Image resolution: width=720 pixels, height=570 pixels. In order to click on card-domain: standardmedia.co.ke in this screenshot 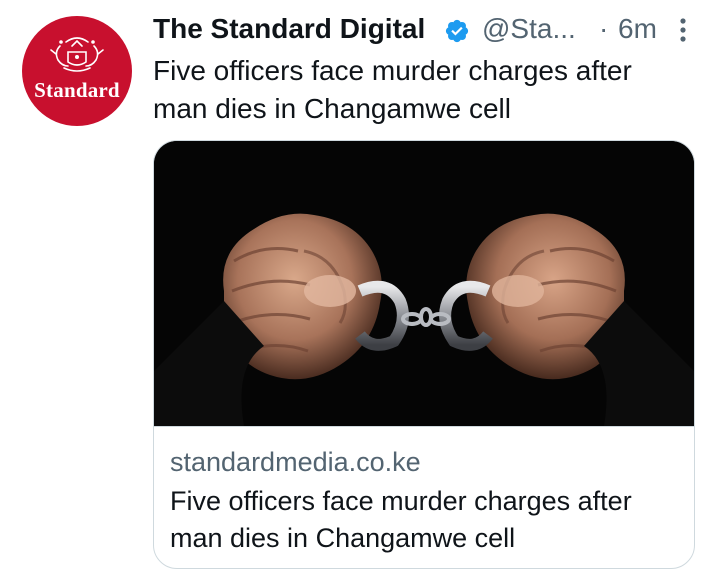, I will do `click(295, 462)`.